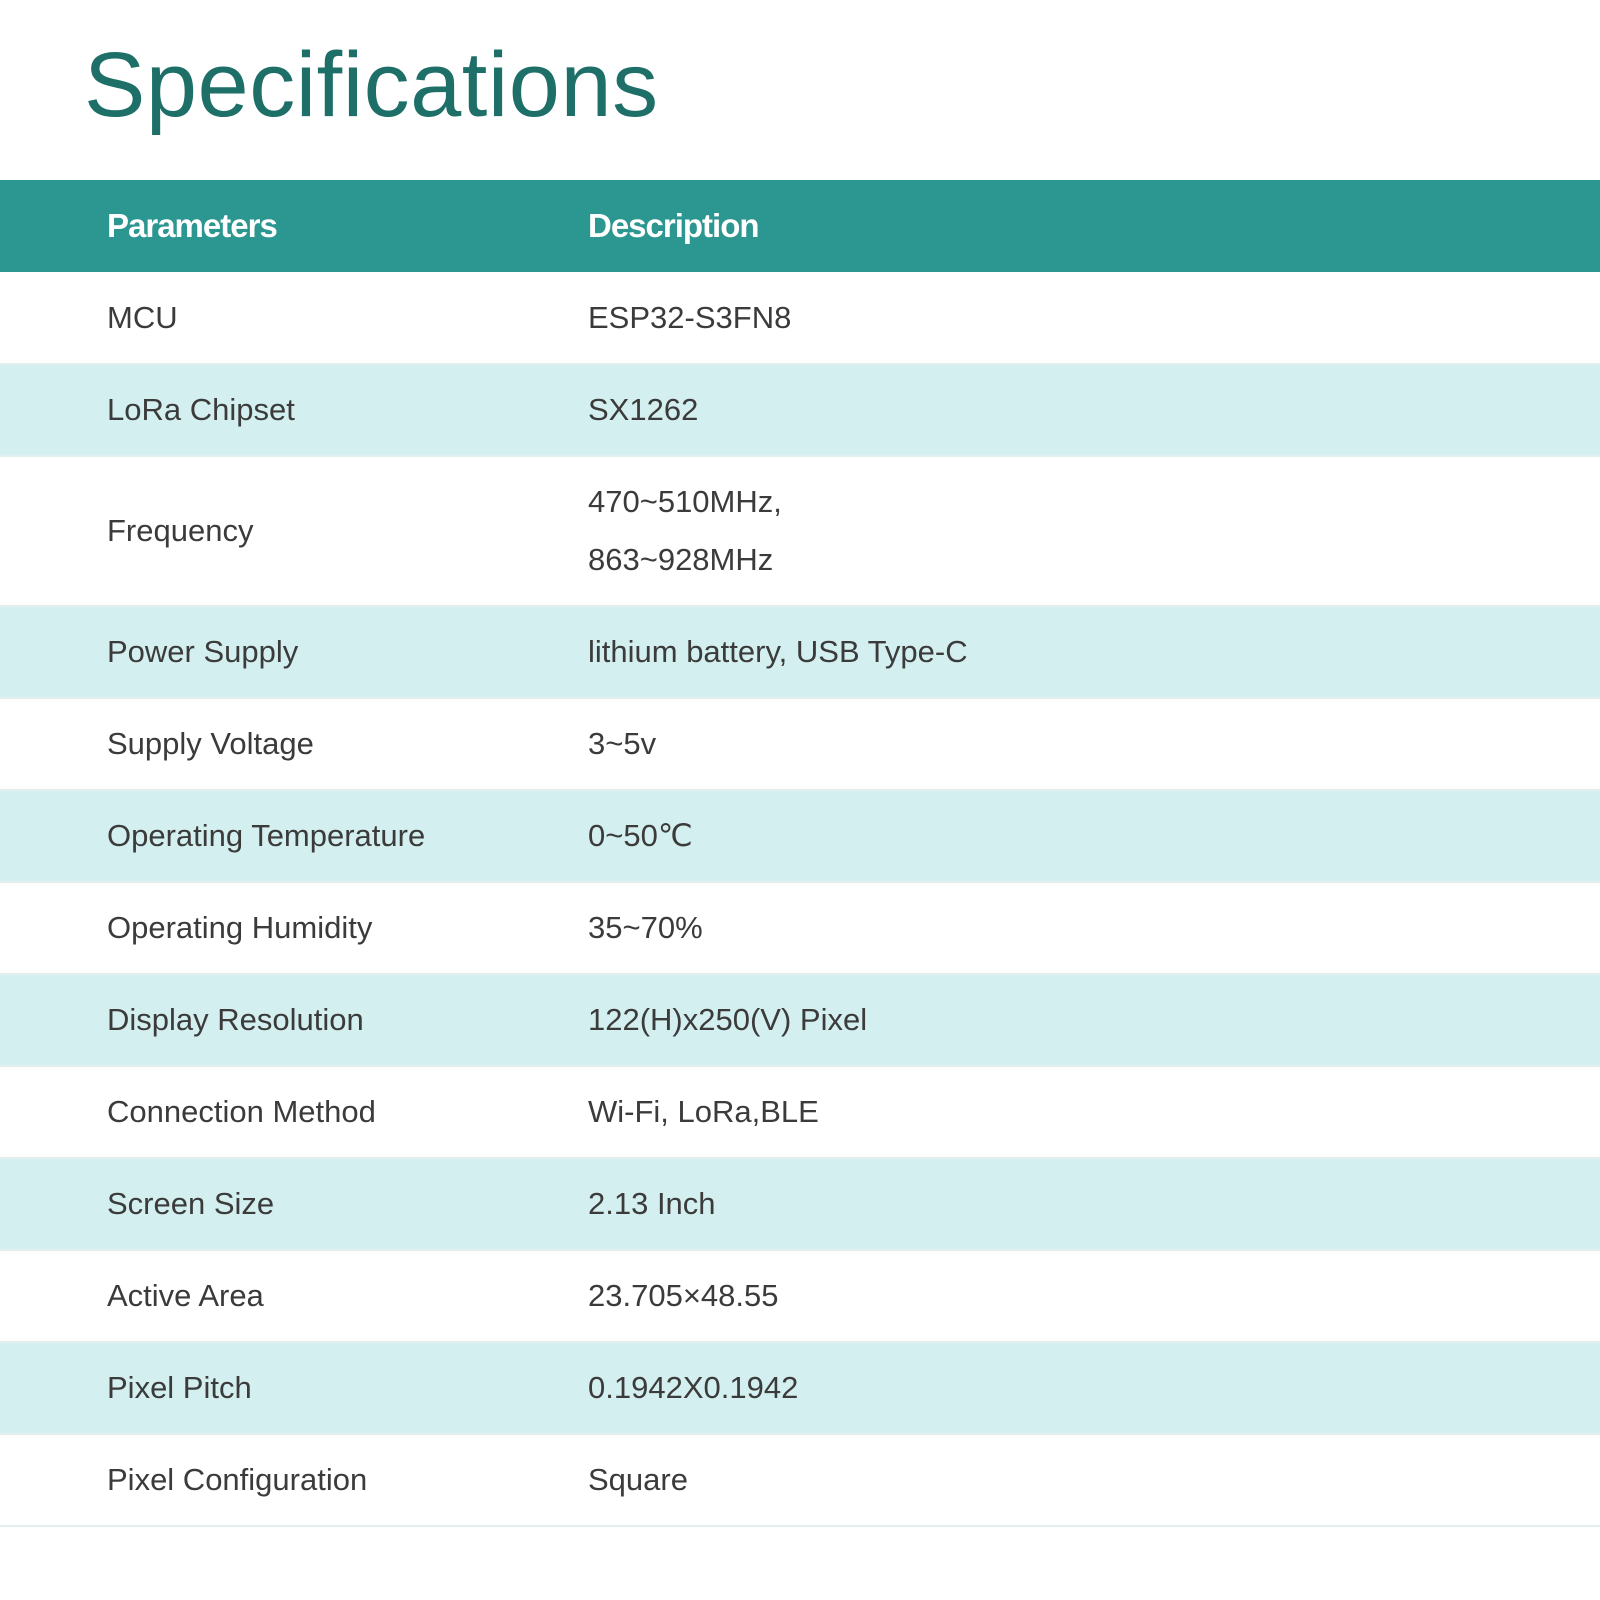 This screenshot has width=1600, height=1600. What do you see at coordinates (690, 317) in the screenshot?
I see `description-line: ESP32-S3FN8` at bounding box center [690, 317].